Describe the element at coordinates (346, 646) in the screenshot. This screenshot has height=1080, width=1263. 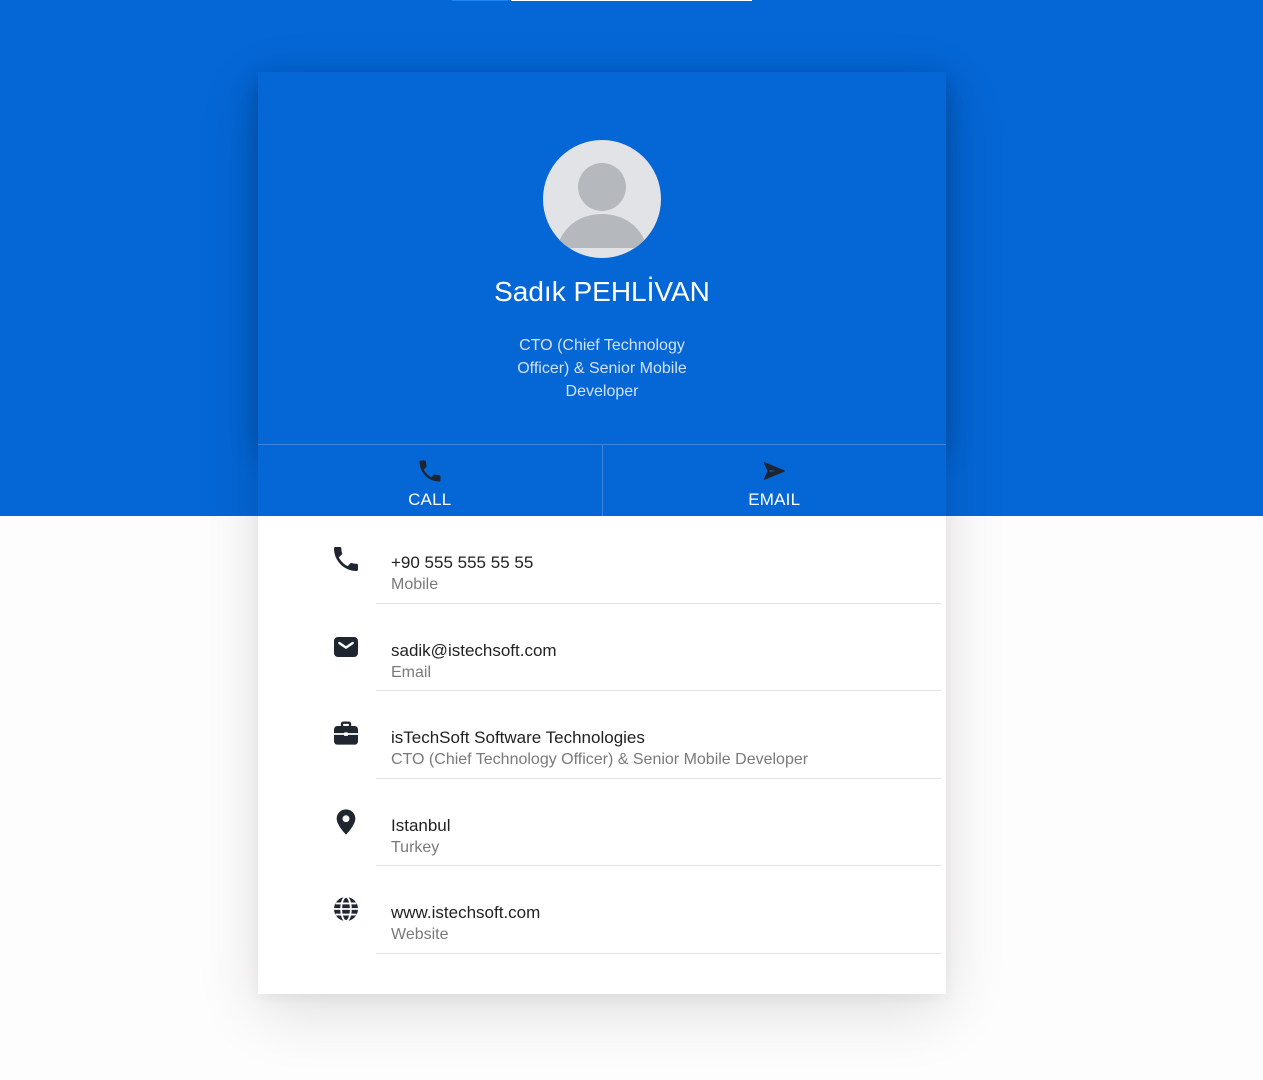
I see `mail-icon` at that location.